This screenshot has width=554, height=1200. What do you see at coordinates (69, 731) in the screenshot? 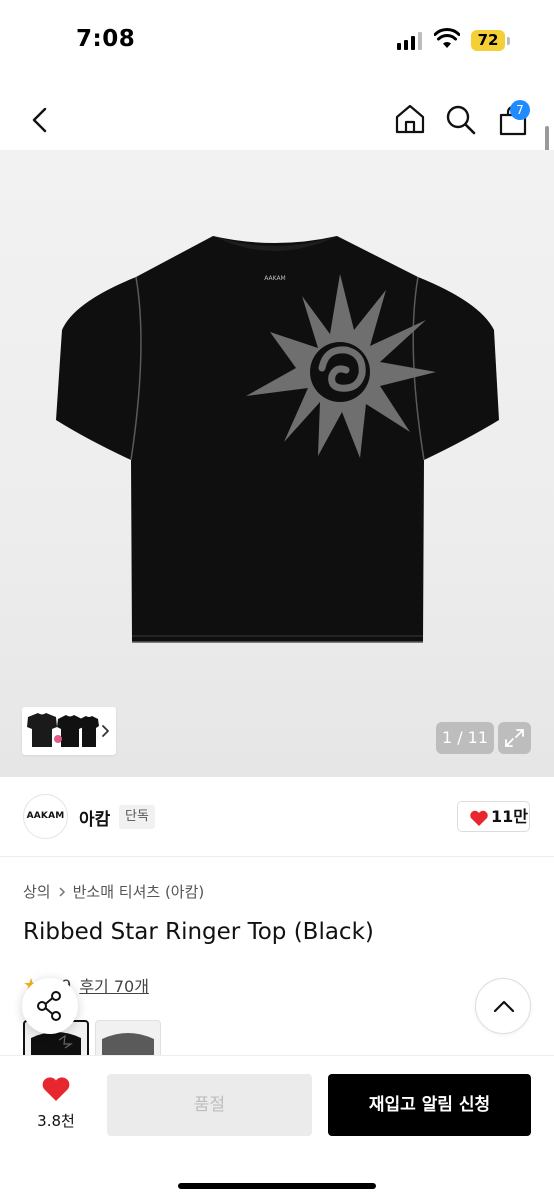
I see `thumbnail-strip` at bounding box center [69, 731].